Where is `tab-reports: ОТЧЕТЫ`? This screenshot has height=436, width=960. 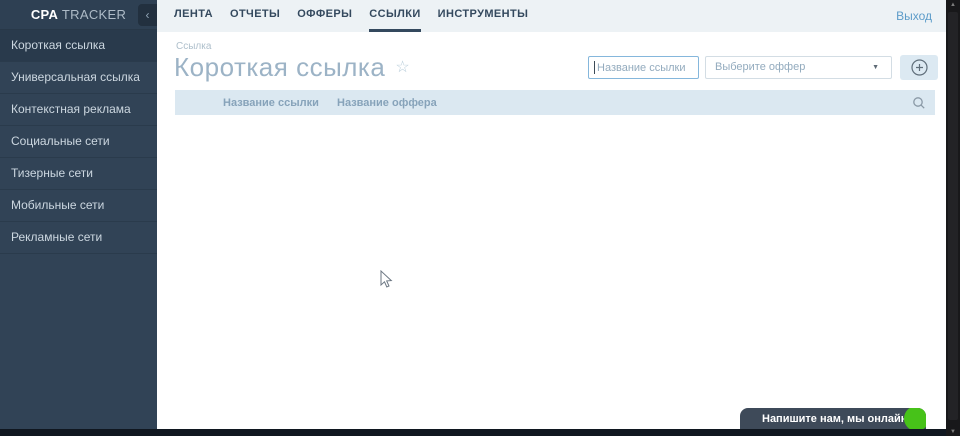 tab-reports: ОТЧЕТЫ is located at coordinates (255, 16).